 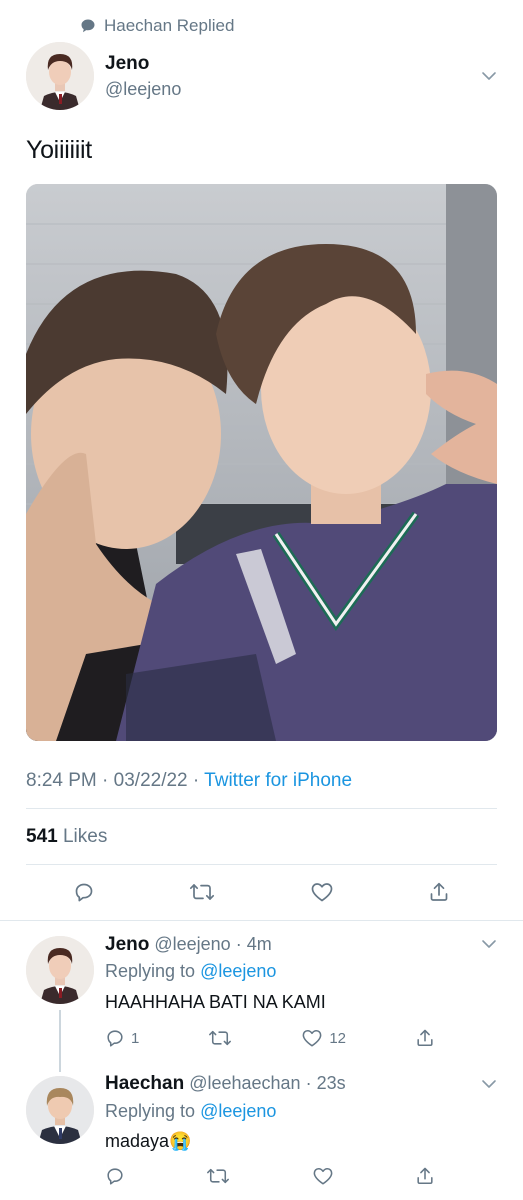 I want to click on tweet-timestamp: 8:24 PM · 03/22/22 · Twitter for iPhone, so click(x=189, y=780).